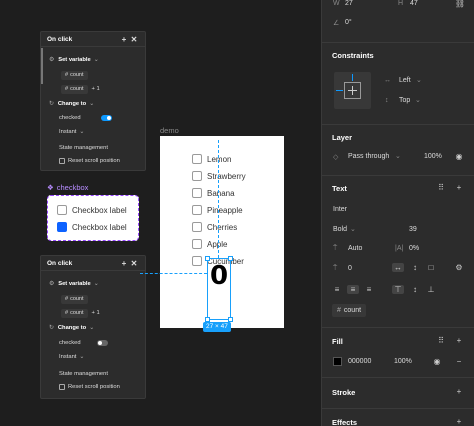 The image size is (474, 426). I want to click on fill-swatch, so click(337, 361).